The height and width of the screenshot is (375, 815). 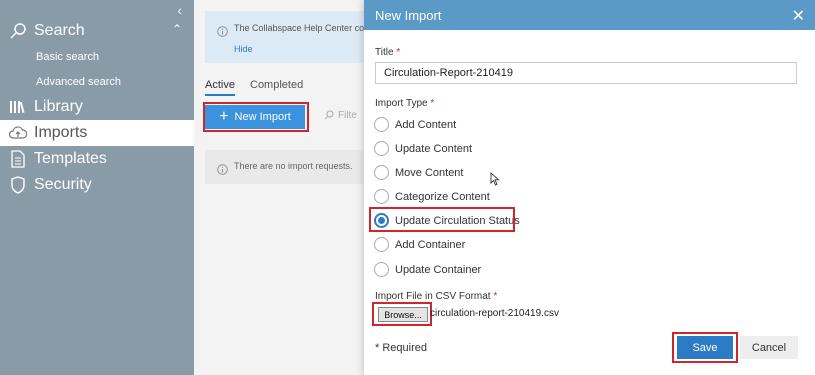 What do you see at coordinates (97, 107) in the screenshot?
I see `sidebar-item-library: Library` at bounding box center [97, 107].